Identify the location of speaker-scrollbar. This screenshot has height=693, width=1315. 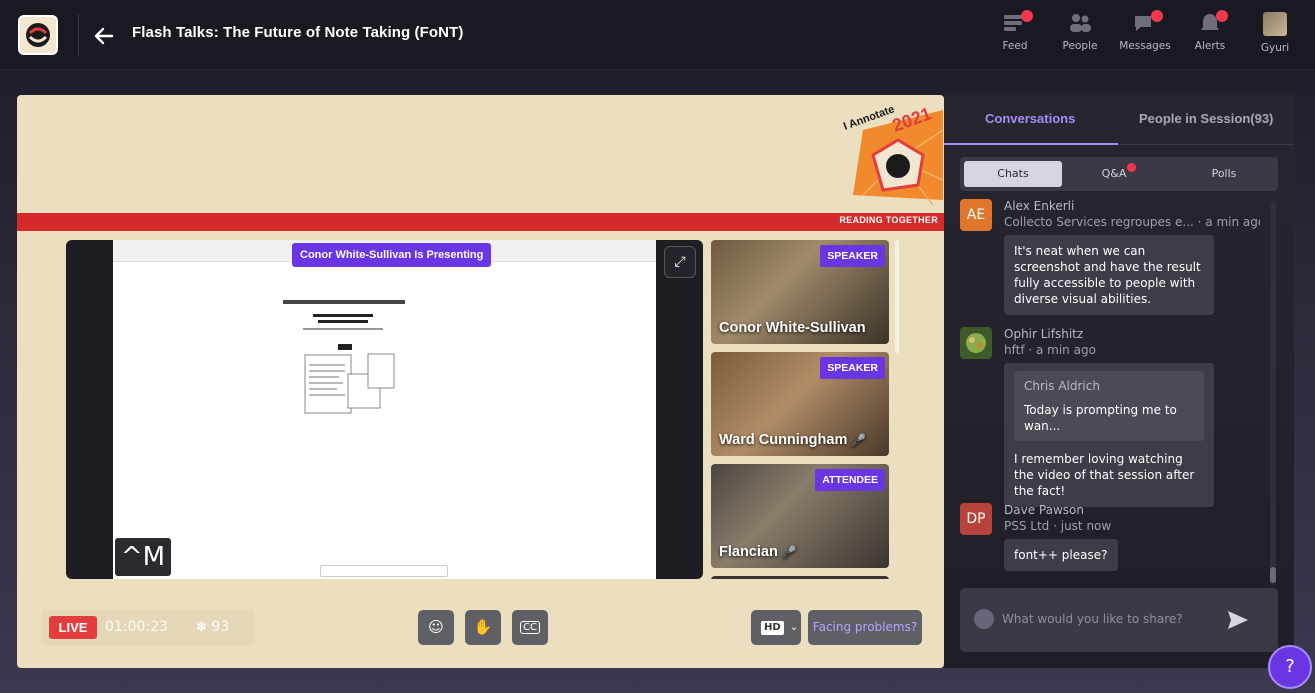
(897, 296).